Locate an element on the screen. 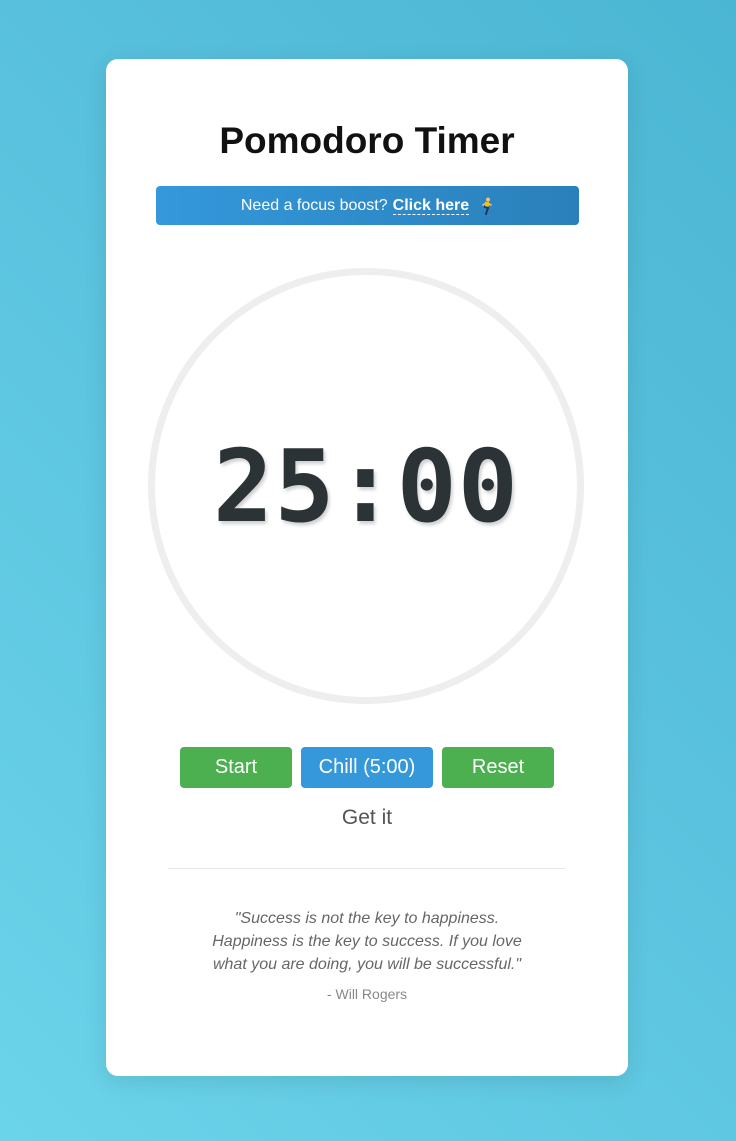 Image resolution: width=736 pixels, height=1141 pixels. click-here-link: Click here is located at coordinates (431, 206).